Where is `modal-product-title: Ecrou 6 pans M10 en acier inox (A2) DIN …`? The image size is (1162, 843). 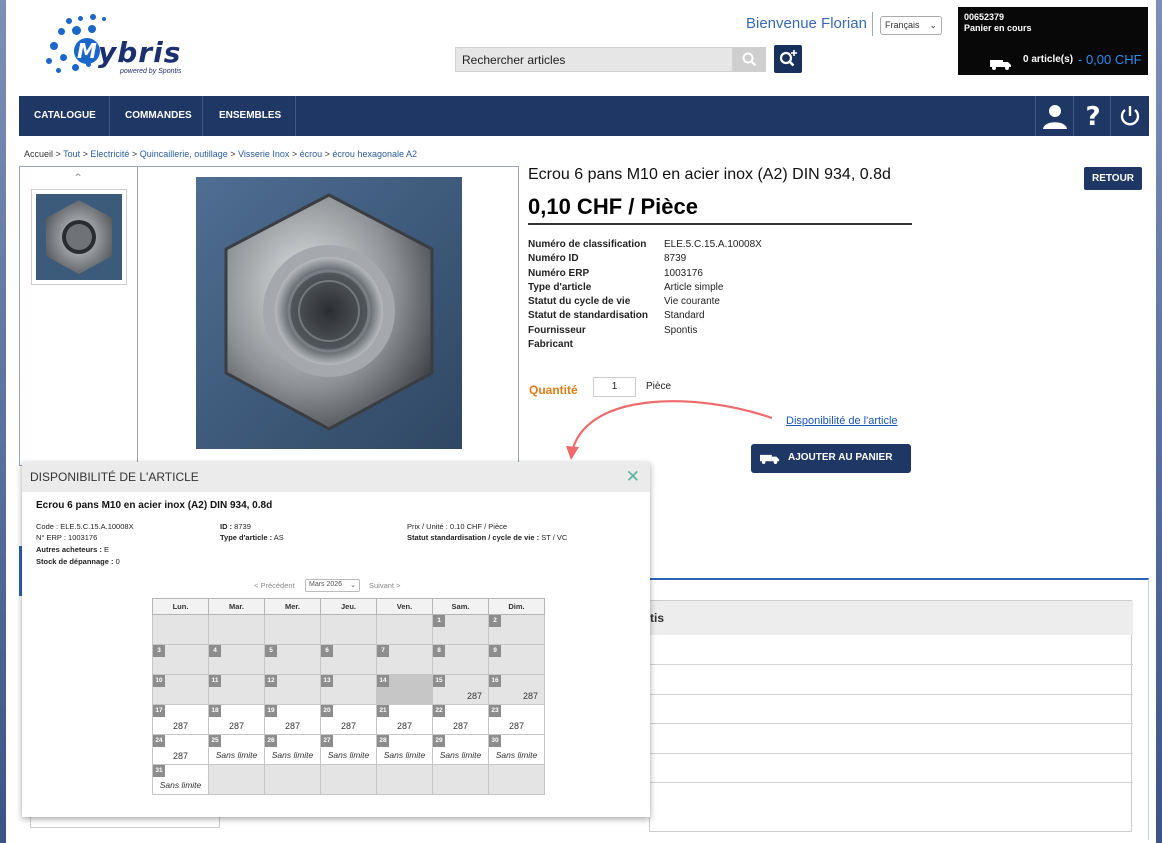 modal-product-title: Ecrou 6 pans M10 en acier inox (A2) DIN … is located at coordinates (154, 505).